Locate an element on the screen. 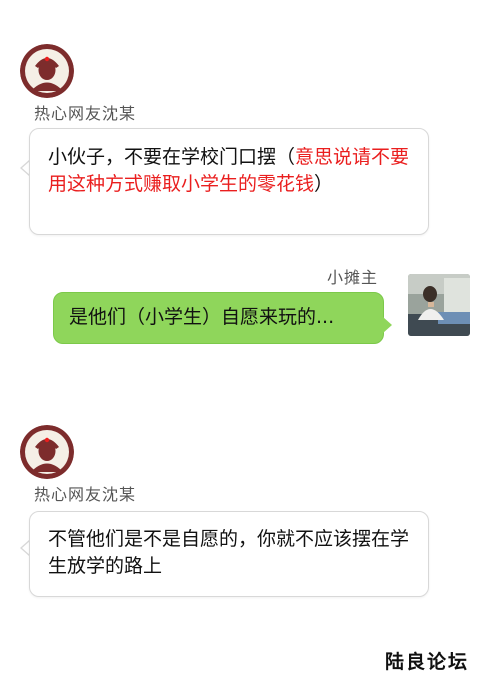 The width and height of the screenshot is (481, 674). message-text: 不管他们是不是自愿的，你就不应该摆在学生放学的路上 is located at coordinates (229, 552).